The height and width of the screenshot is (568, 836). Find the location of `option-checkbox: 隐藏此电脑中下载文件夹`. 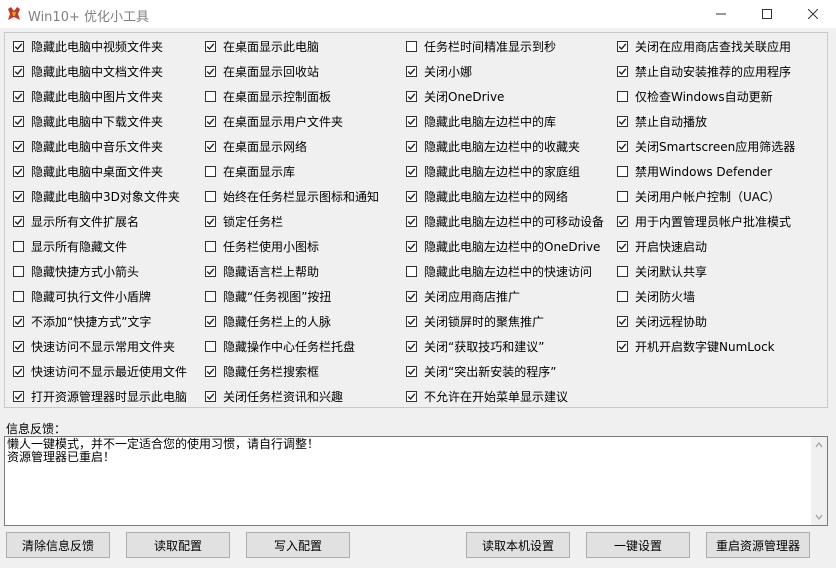

option-checkbox: 隐藏此电脑中下载文件夹 is located at coordinates (88, 121).